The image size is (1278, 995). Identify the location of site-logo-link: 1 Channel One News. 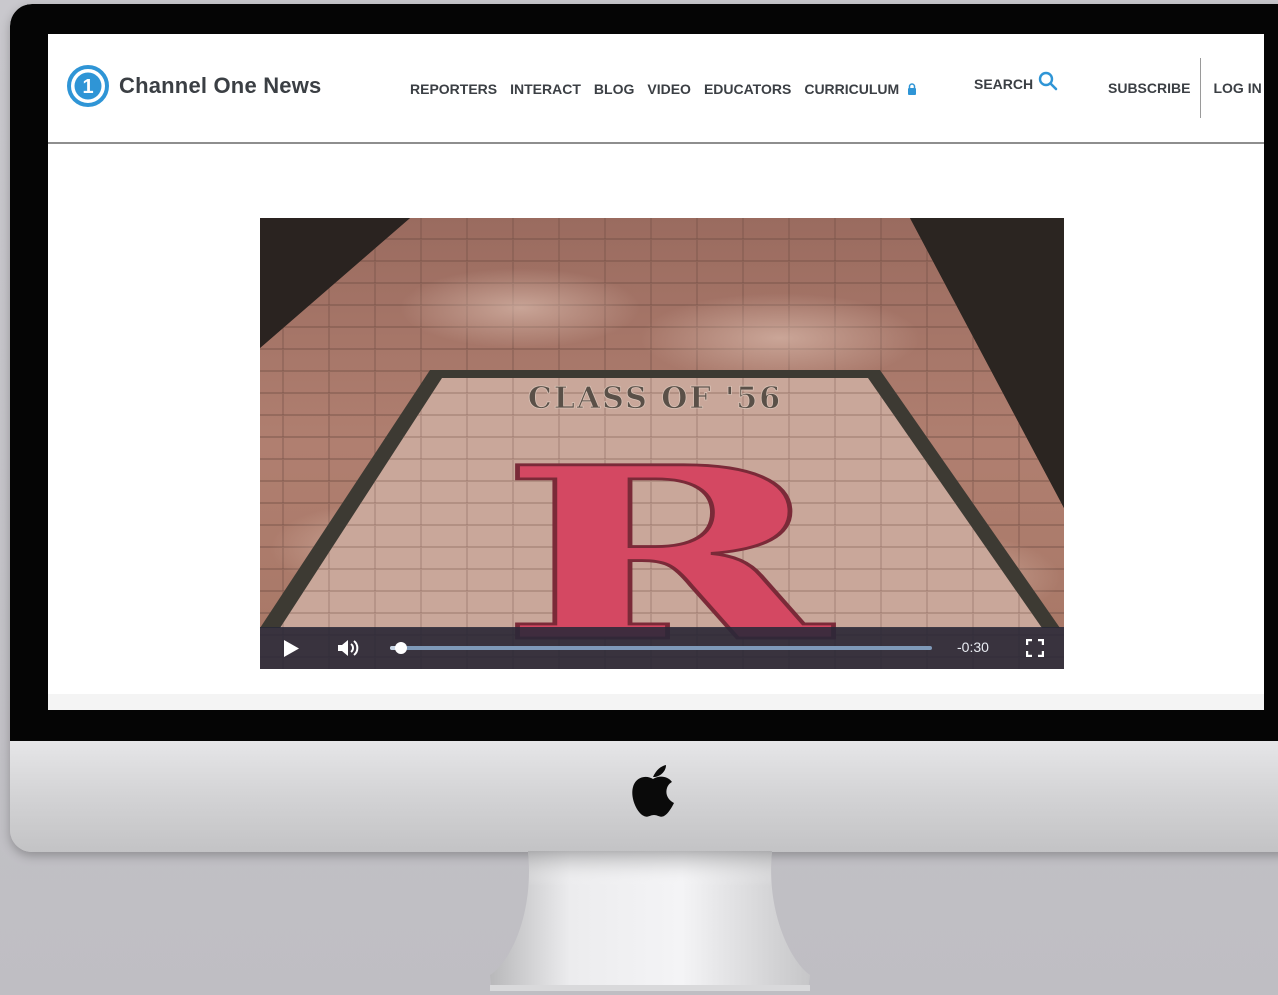
(193, 86).